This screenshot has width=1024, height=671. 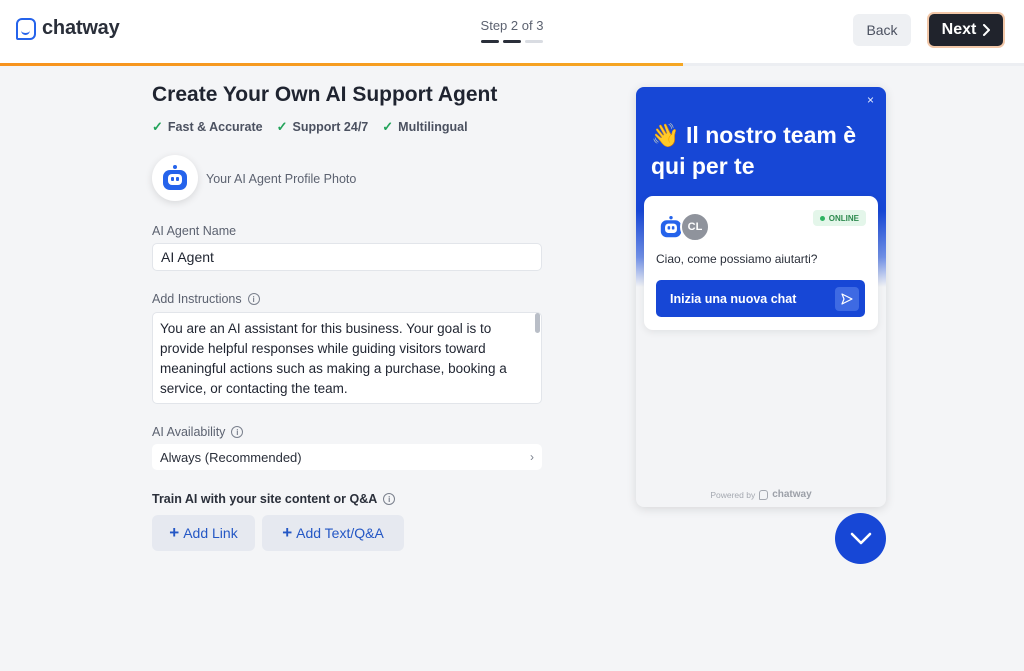 What do you see at coordinates (210, 533) in the screenshot?
I see `add-link-label: Add Link` at bounding box center [210, 533].